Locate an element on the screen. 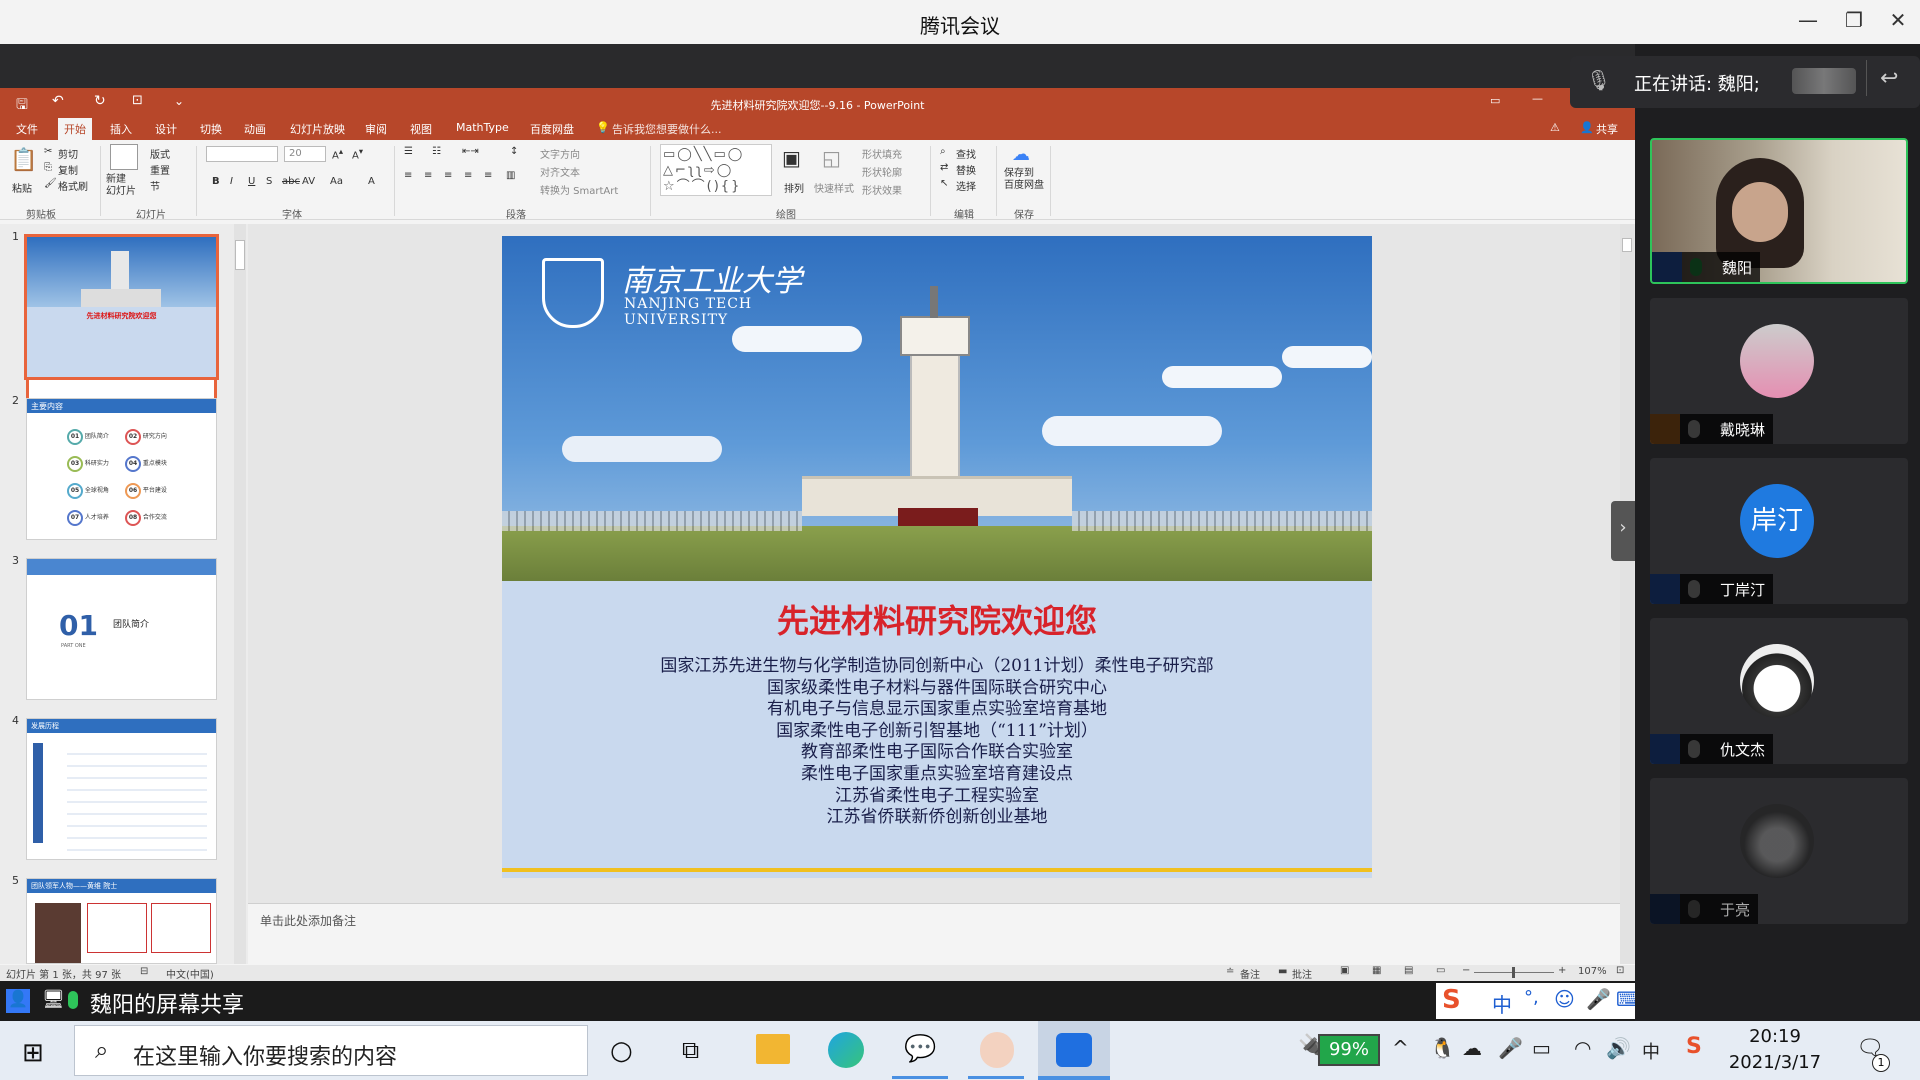  mic-muted-icon: 🎙 is located at coordinates (1598, 80).